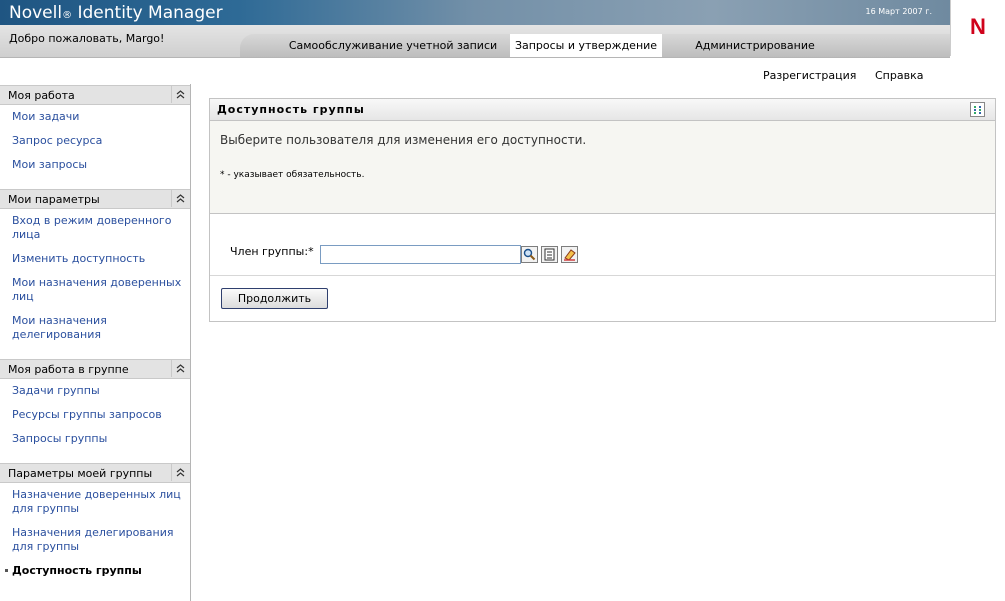  I want to click on section-my-work: Моя работа, so click(95, 95).